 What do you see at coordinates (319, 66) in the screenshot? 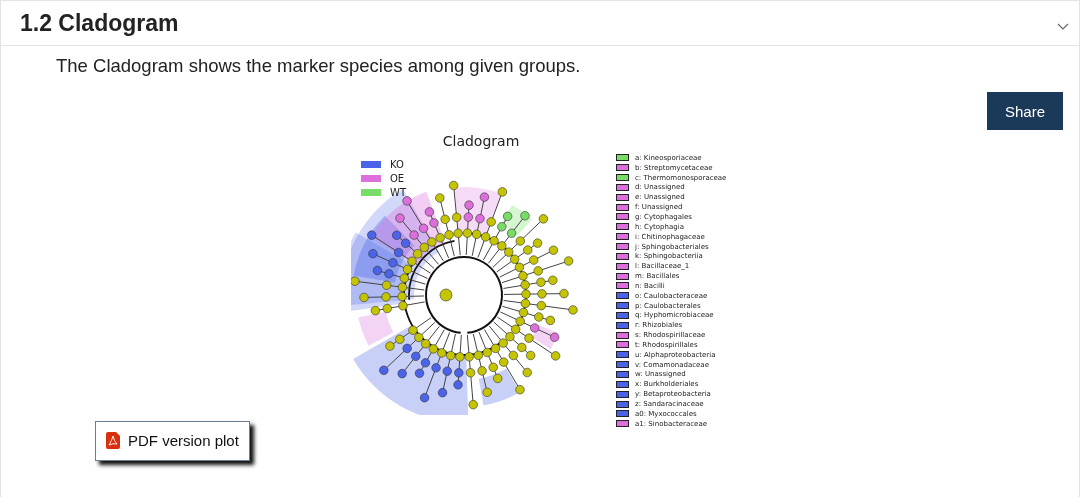
I see `description-text: The Cladogram shows the marker species among given groups.` at bounding box center [319, 66].